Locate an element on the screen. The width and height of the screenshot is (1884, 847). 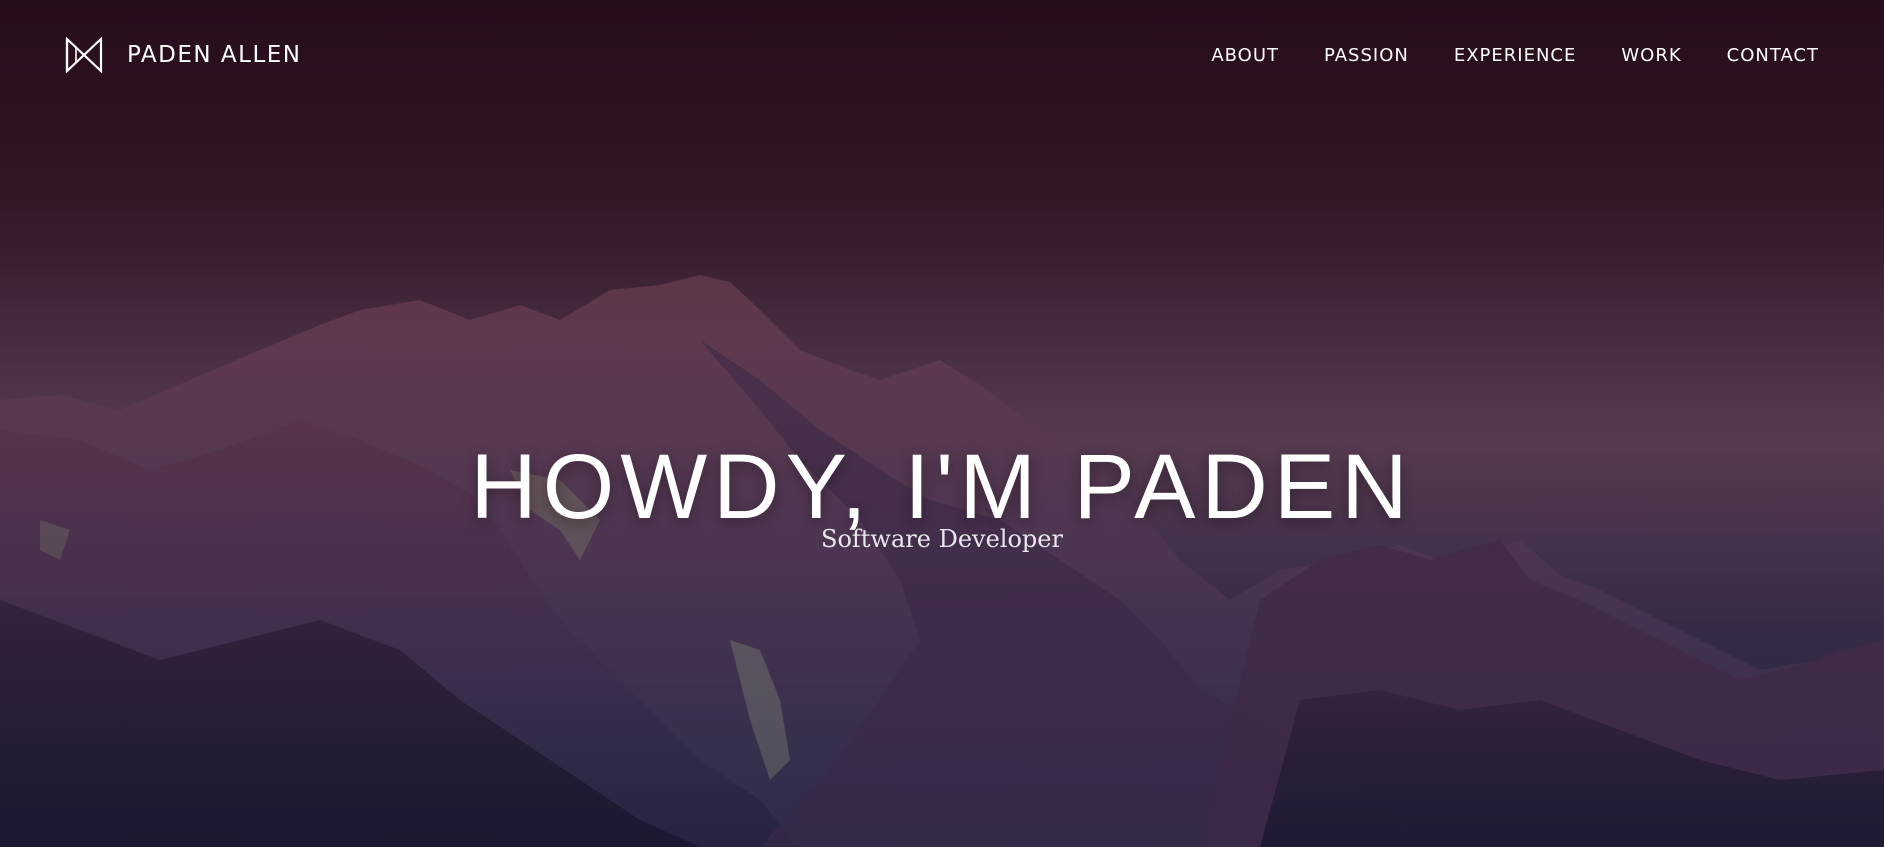
brand-name: PADEN ALLEN is located at coordinates (214, 55).